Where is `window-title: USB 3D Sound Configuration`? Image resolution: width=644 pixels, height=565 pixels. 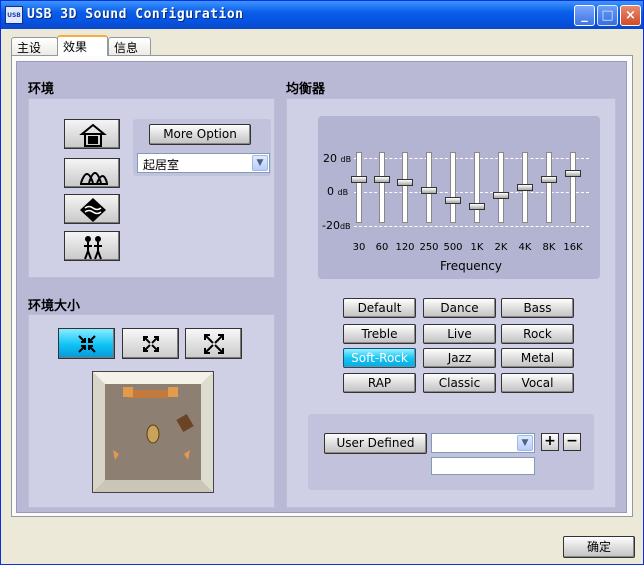
window-title: USB 3D Sound Configuration is located at coordinates (135, 14).